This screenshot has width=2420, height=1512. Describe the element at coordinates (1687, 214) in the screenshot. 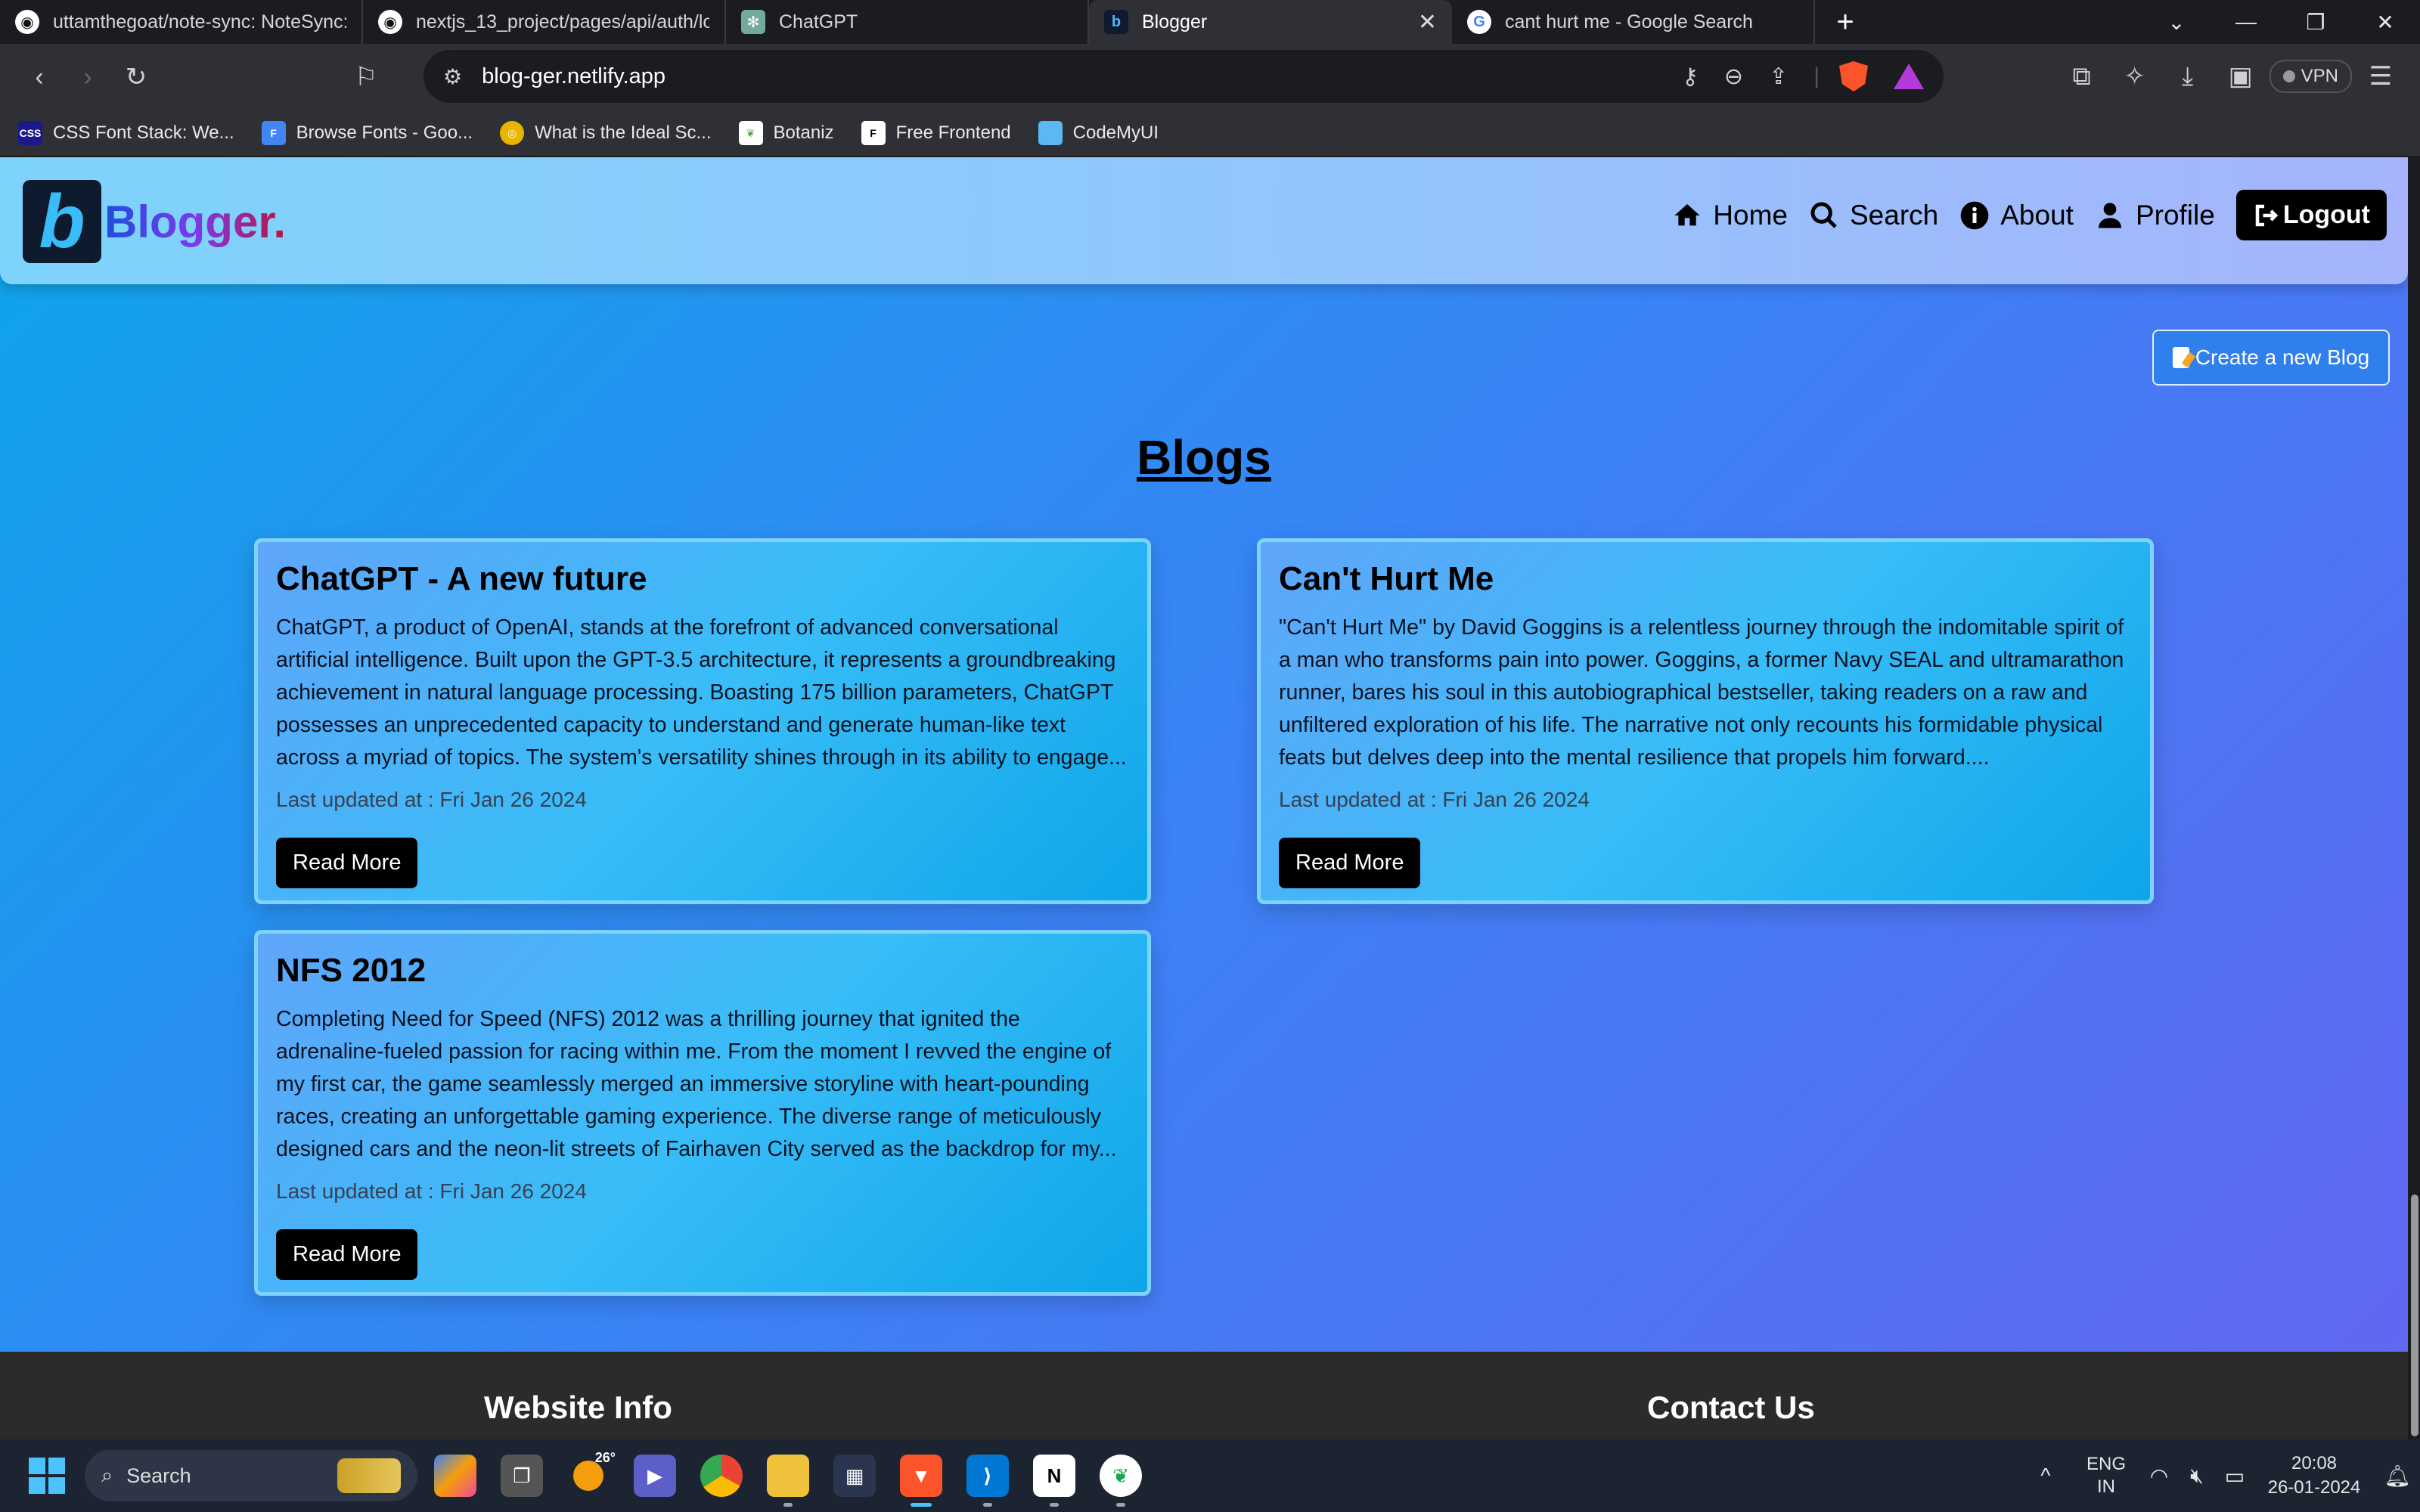

I see `home-icon` at that location.